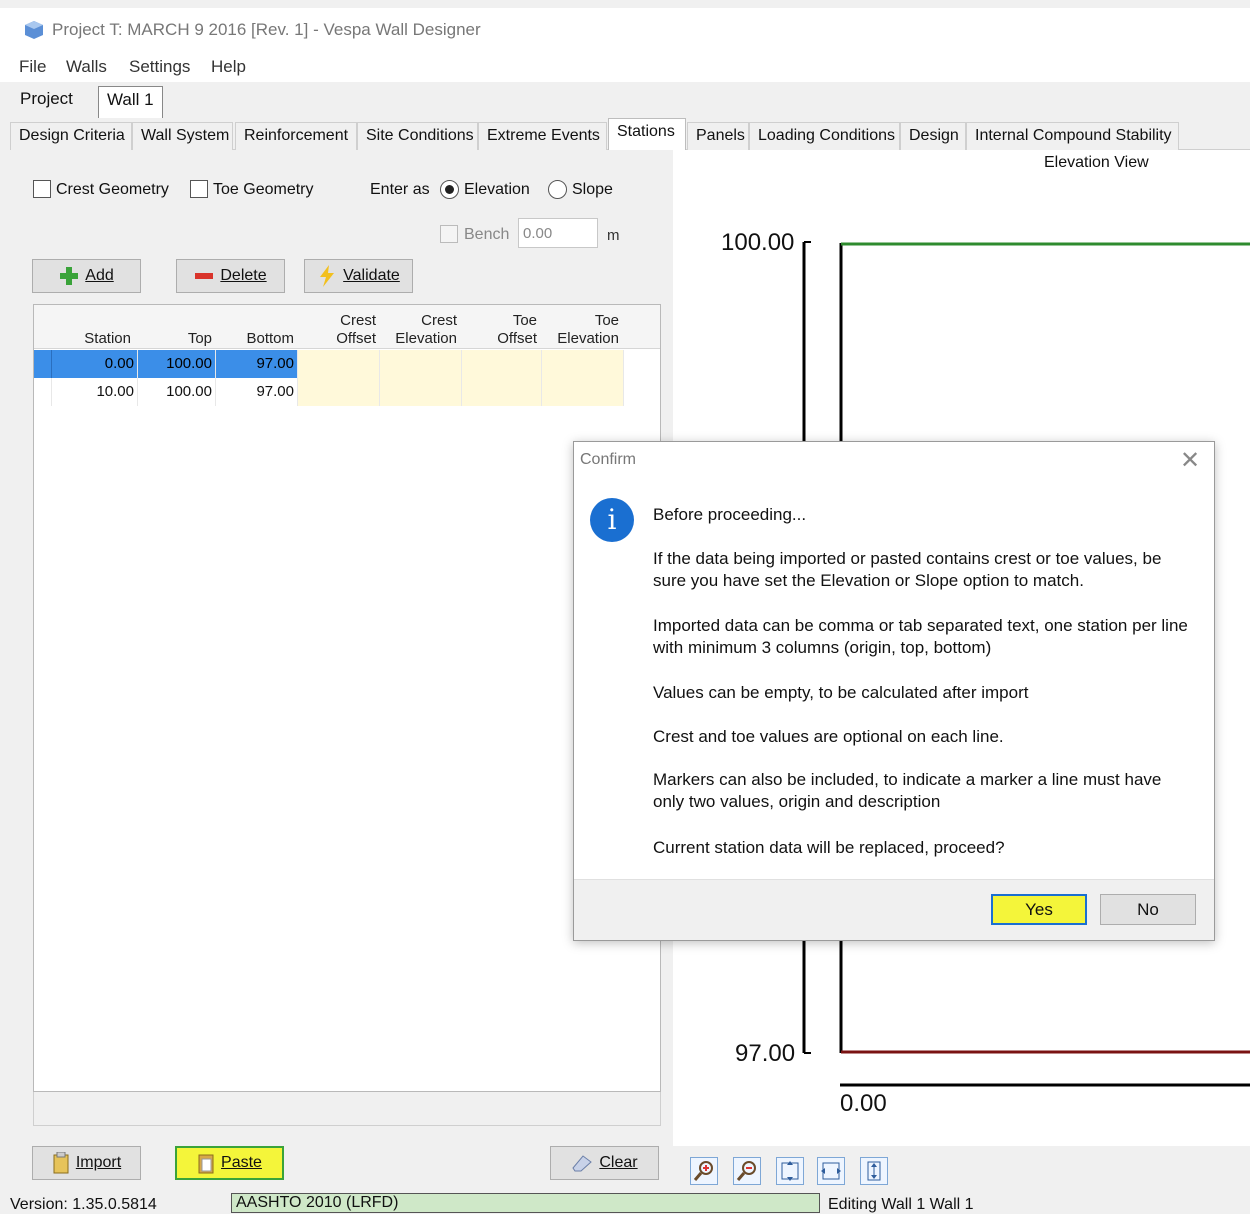  I want to click on dialog-title: Confirm, so click(608, 459).